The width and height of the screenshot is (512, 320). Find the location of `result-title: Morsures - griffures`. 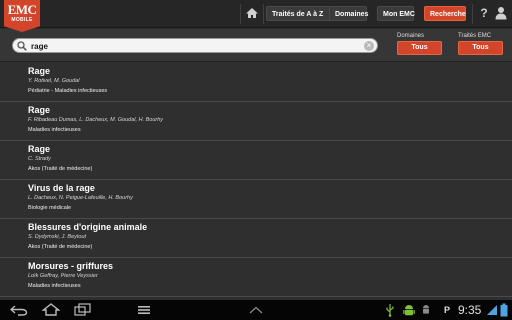

result-title: Morsures - griffures is located at coordinates (71, 266).